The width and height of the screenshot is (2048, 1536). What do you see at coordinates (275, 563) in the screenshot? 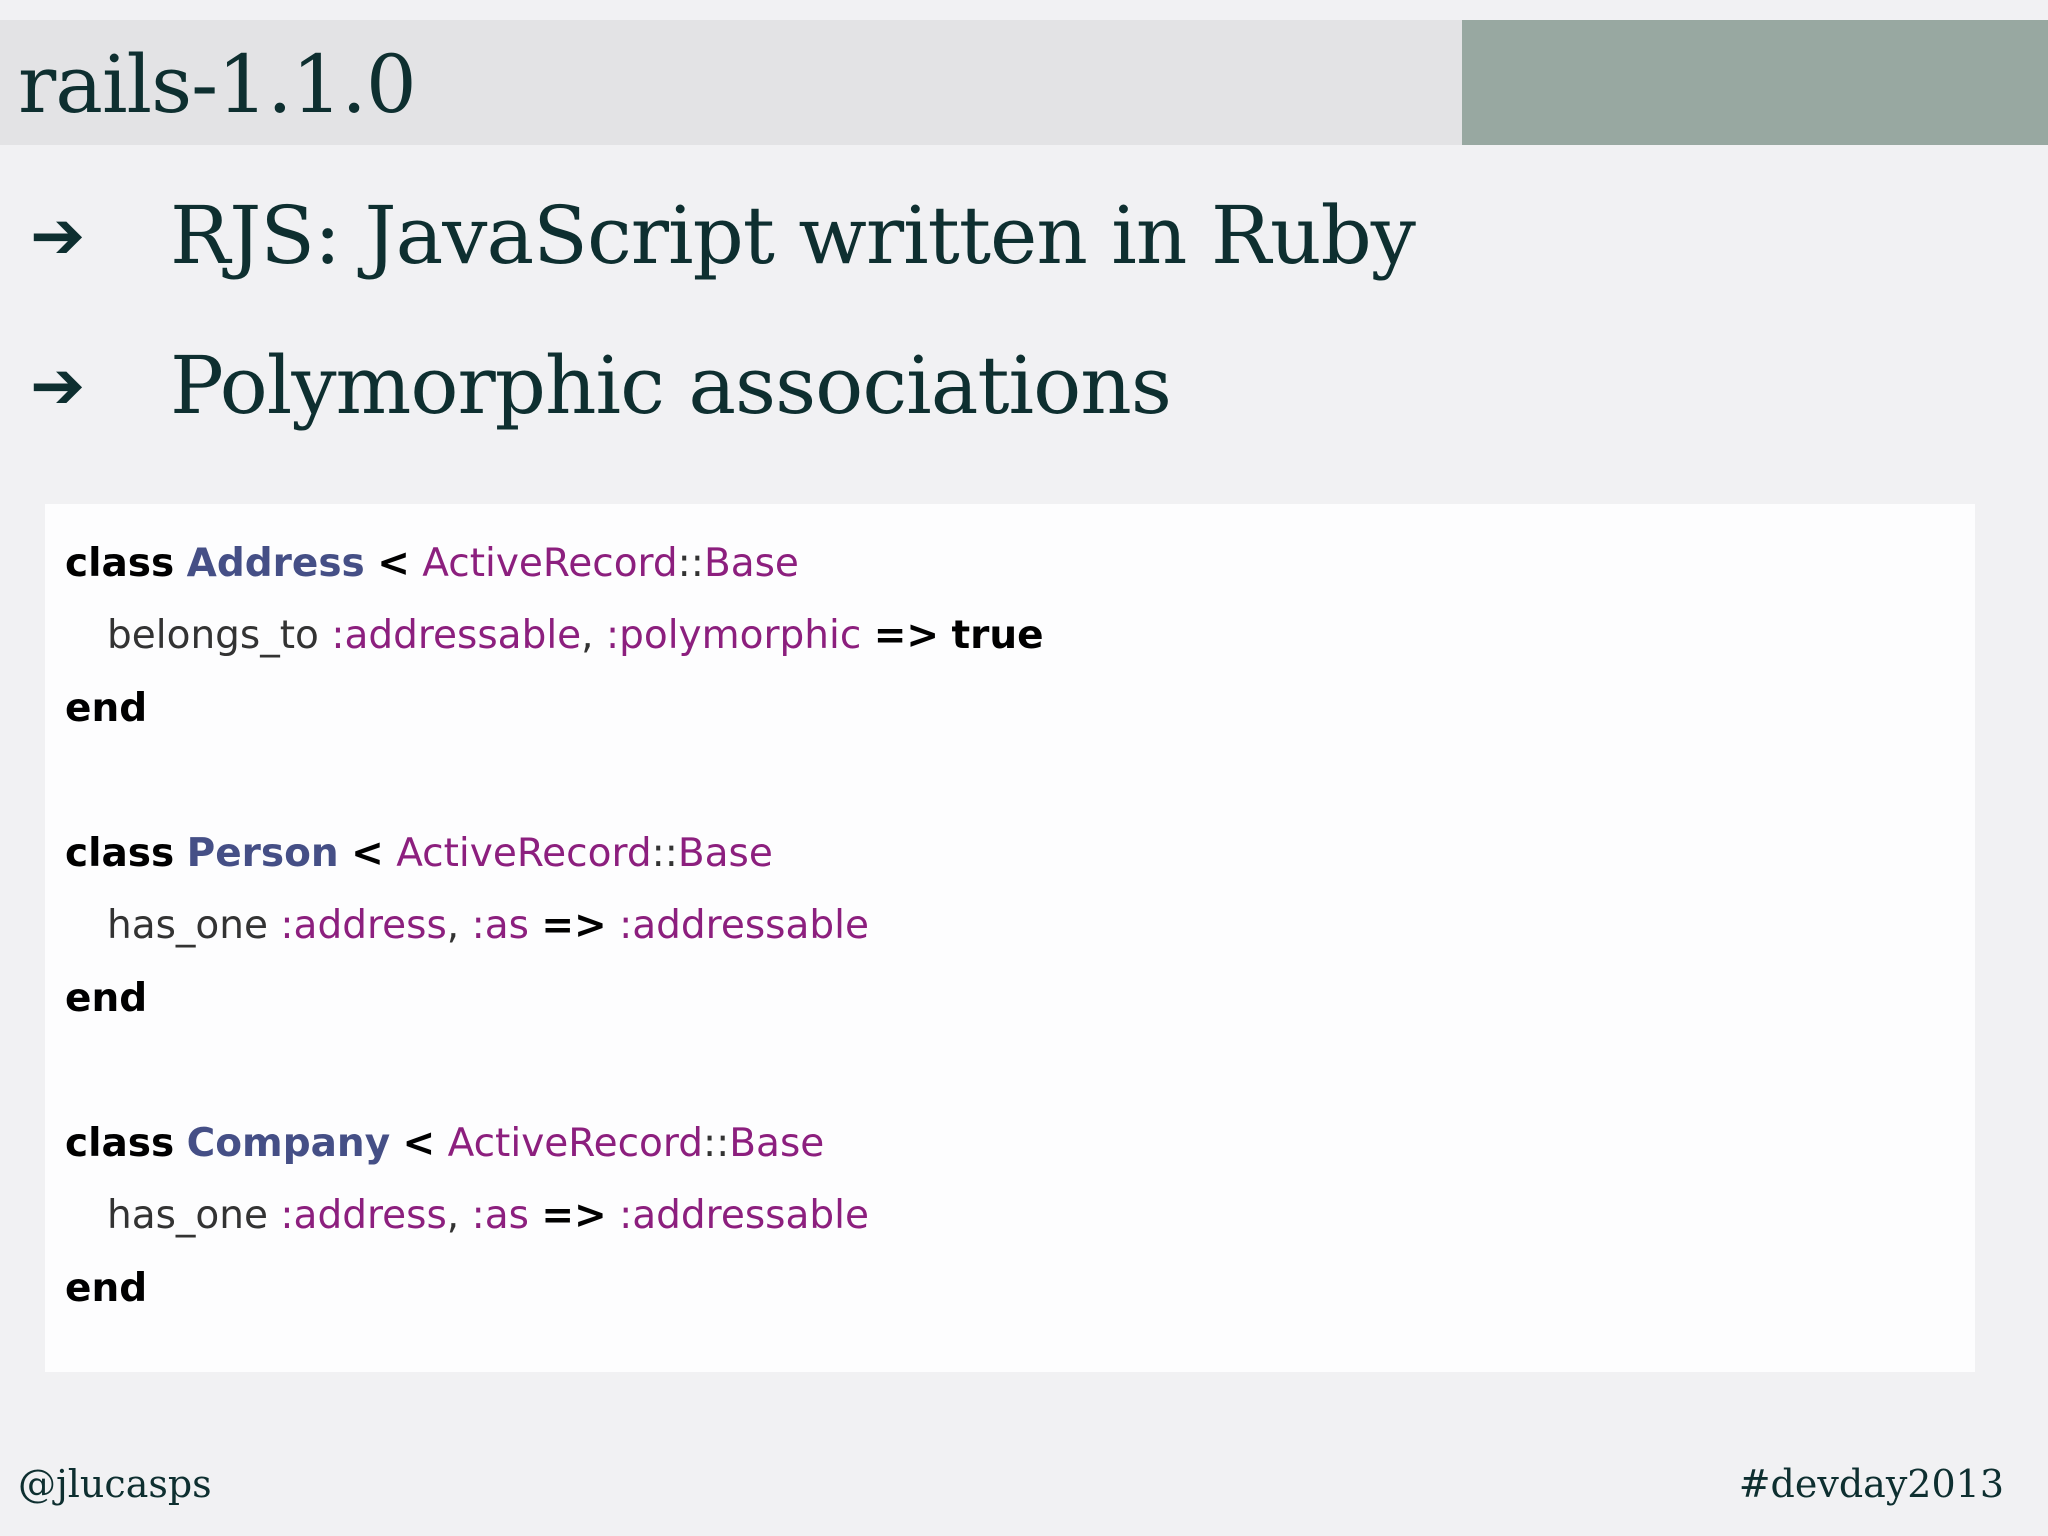
I see `class-name: Address` at bounding box center [275, 563].